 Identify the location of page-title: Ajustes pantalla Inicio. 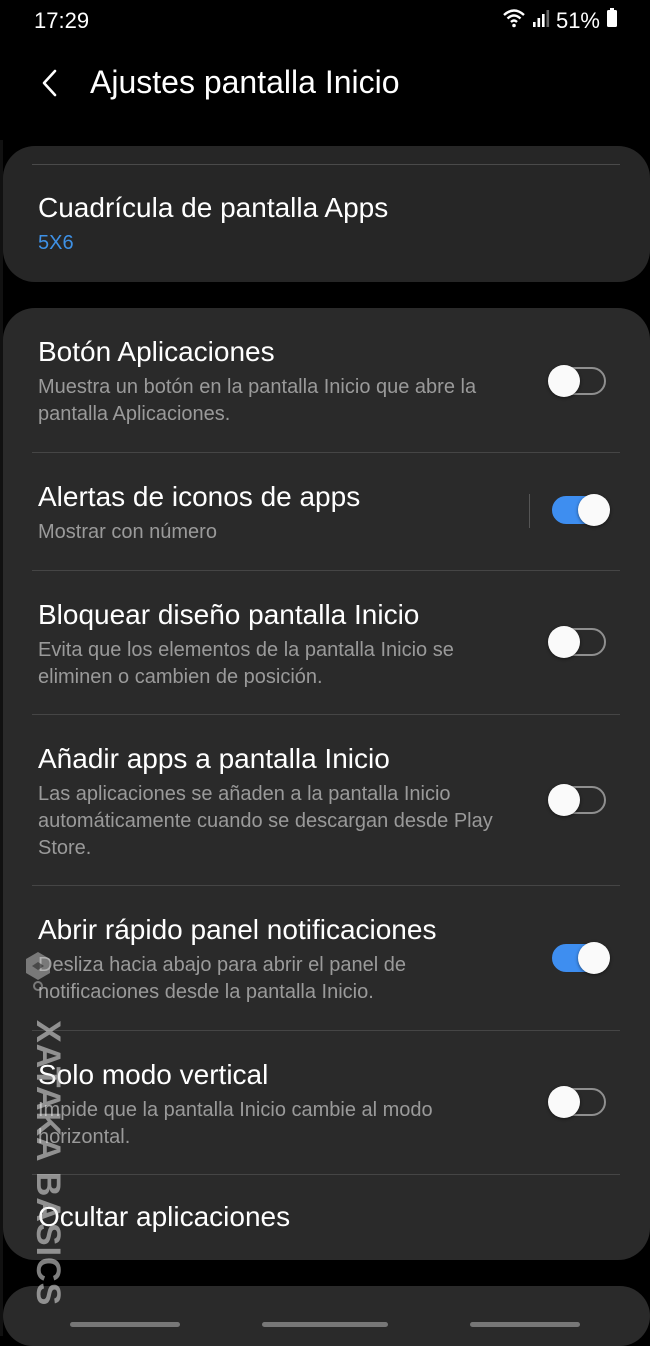
(245, 82).